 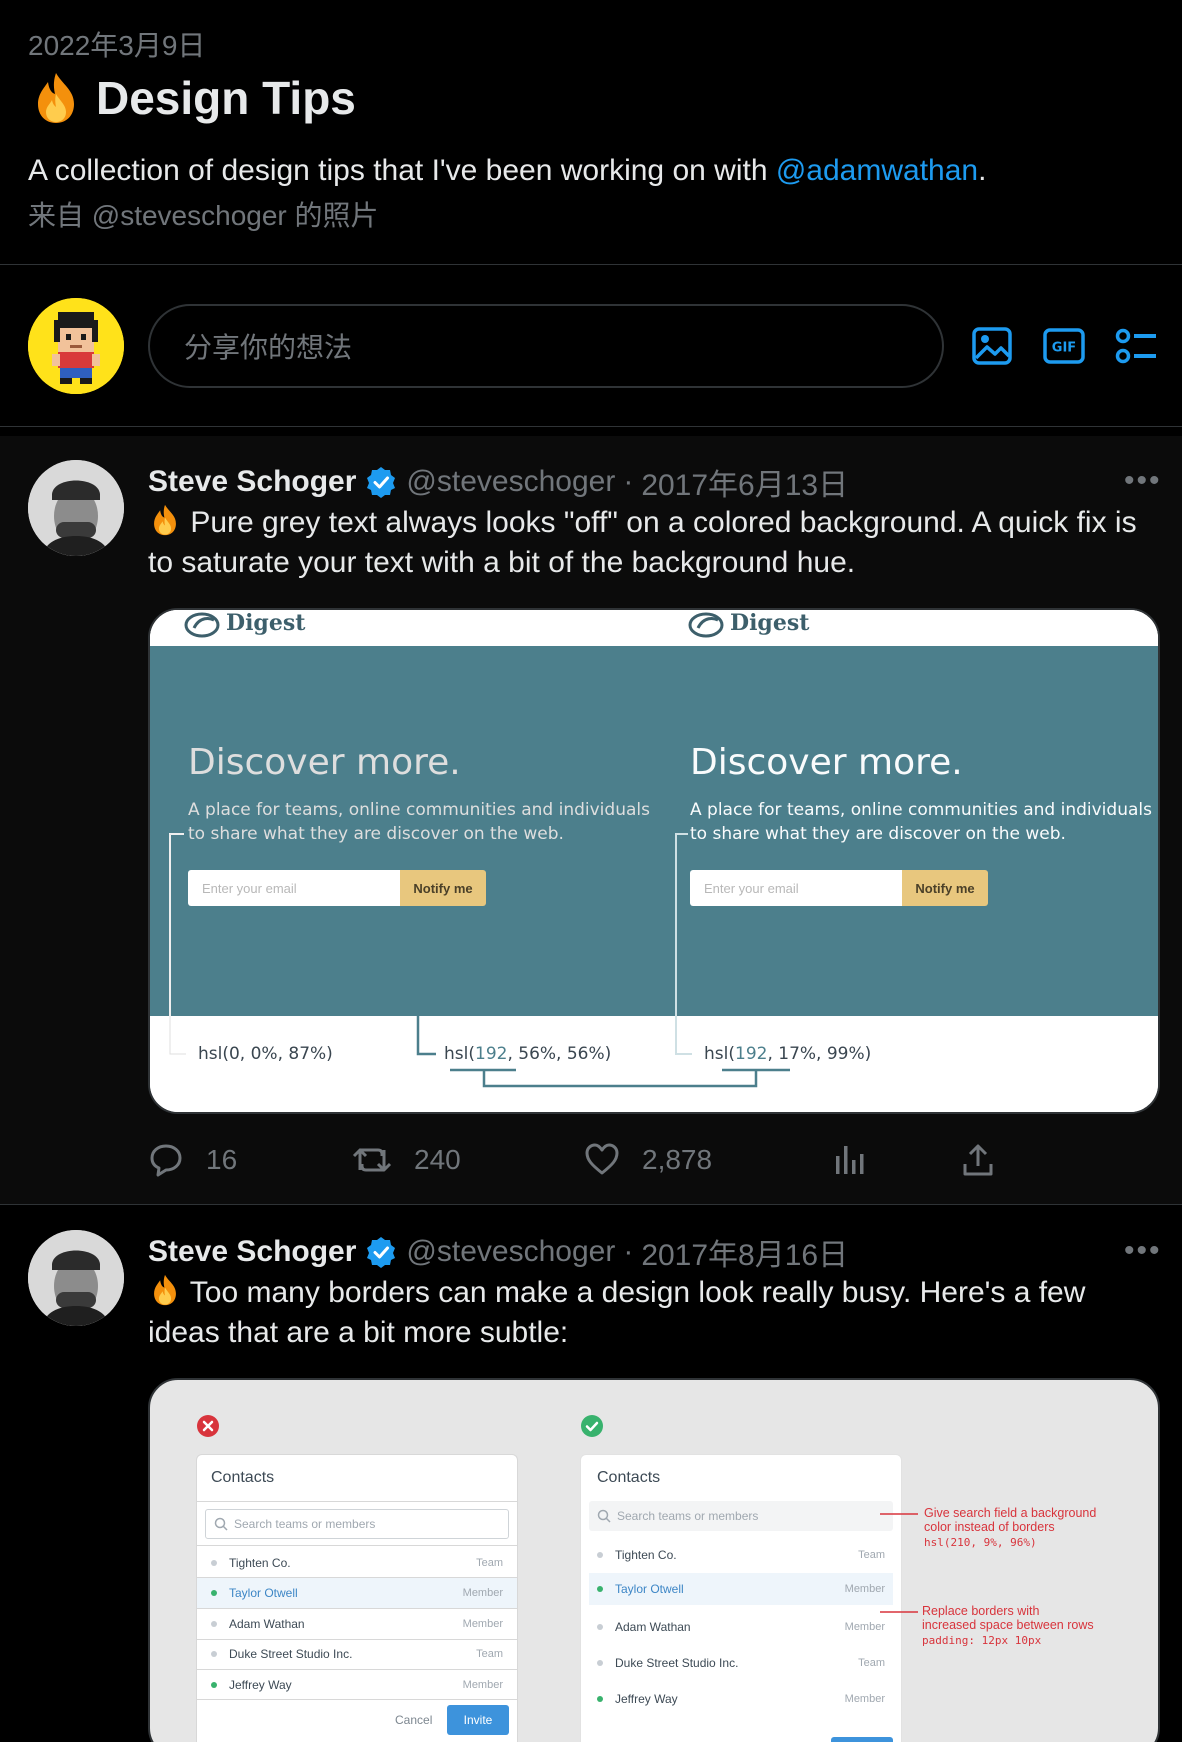 What do you see at coordinates (166, 1160) in the screenshot?
I see `reply-icon` at bounding box center [166, 1160].